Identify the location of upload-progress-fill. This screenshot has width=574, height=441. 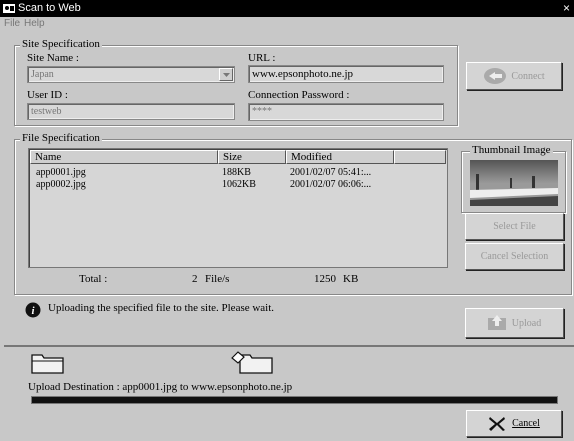
(294, 400).